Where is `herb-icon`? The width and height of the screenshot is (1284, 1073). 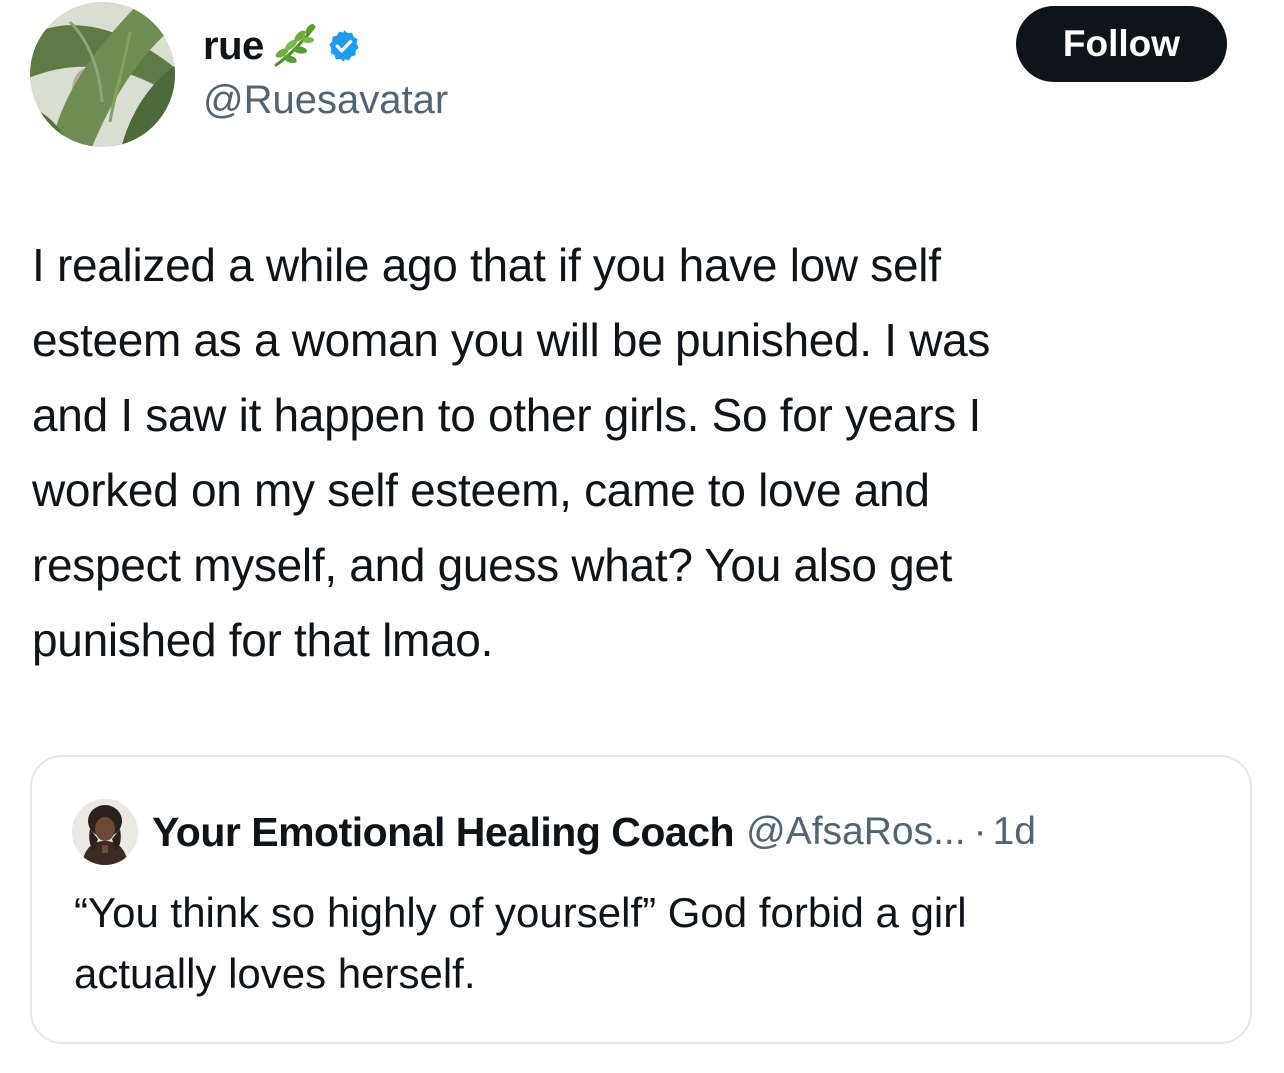 herb-icon is located at coordinates (295, 46).